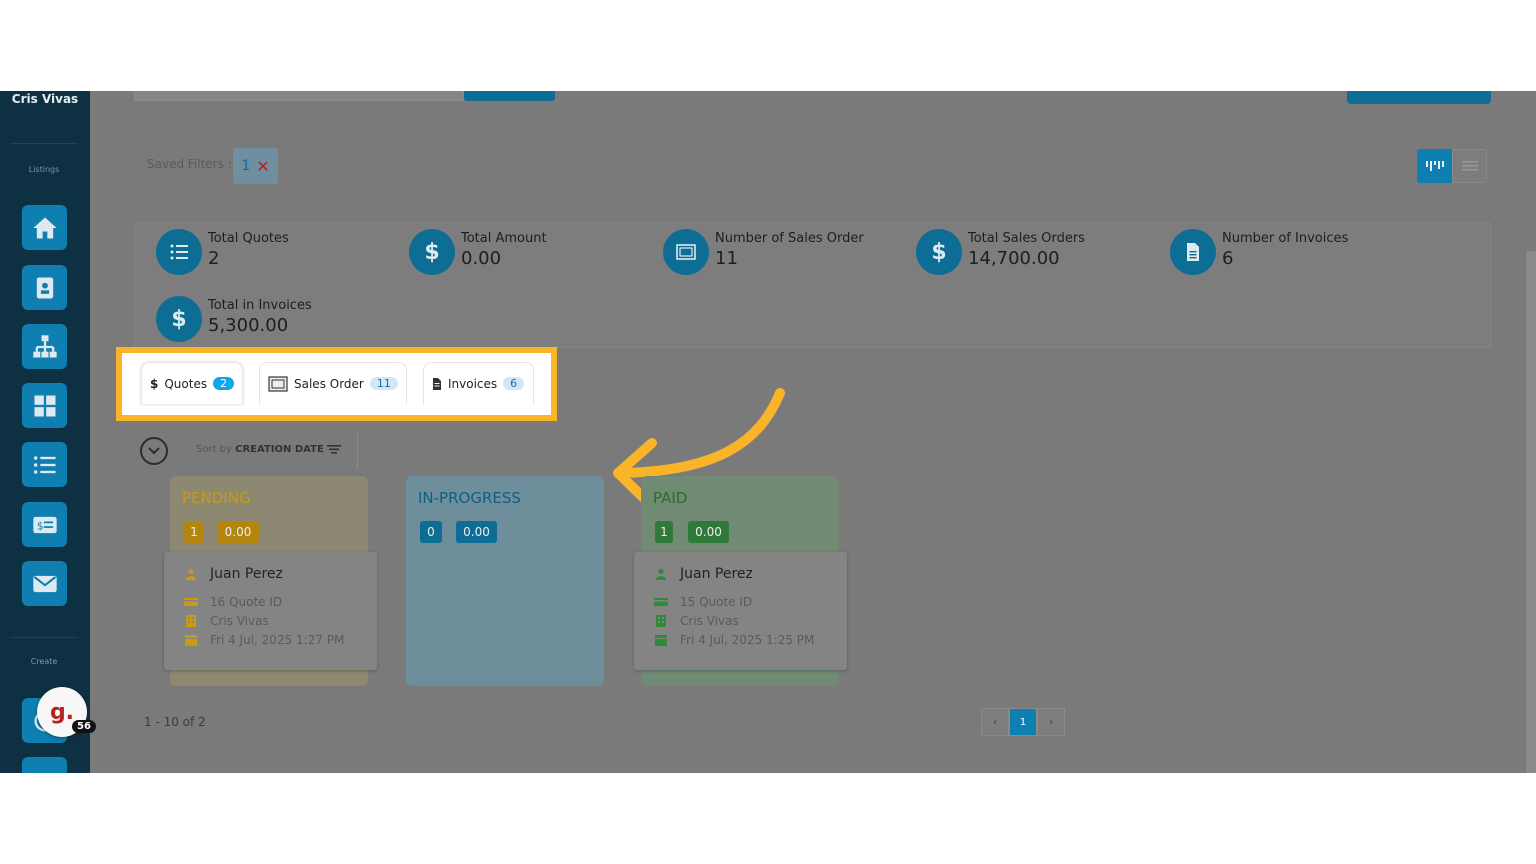  What do you see at coordinates (277, 640) in the screenshot?
I see `card-date-text: Fri 4 Jul, 2025 1:27 PM` at bounding box center [277, 640].